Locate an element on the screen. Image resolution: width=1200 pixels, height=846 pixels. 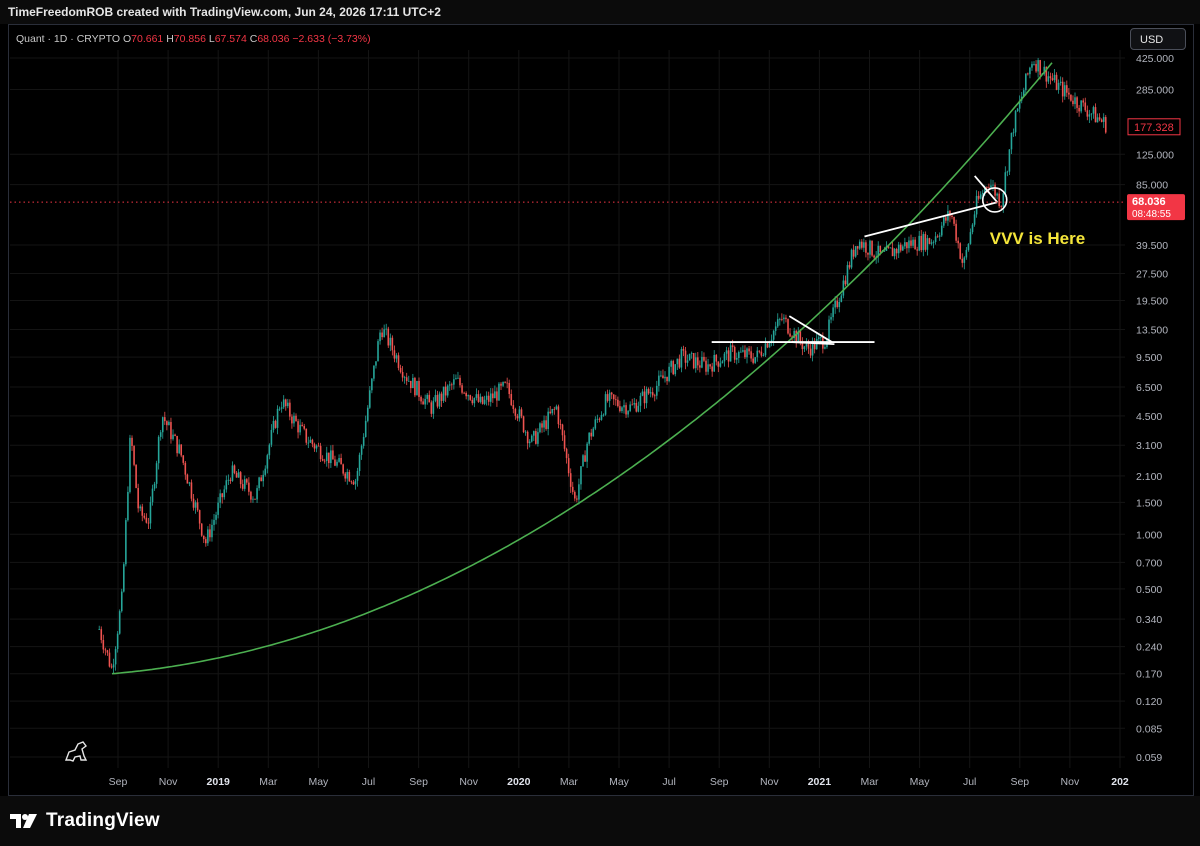
tradingview-brand: TradingView is located at coordinates (85, 821).